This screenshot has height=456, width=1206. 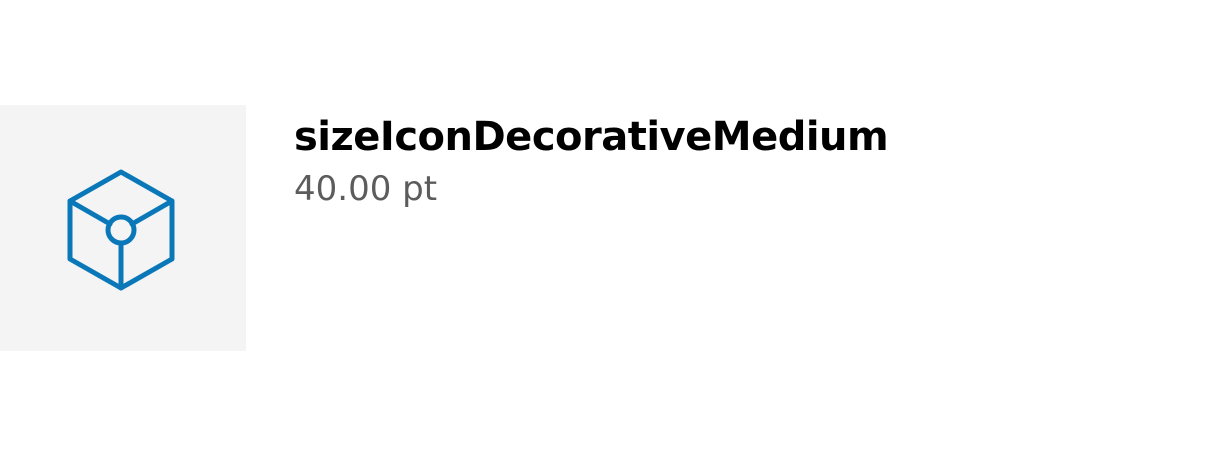 What do you see at coordinates (366, 189) in the screenshot?
I see `token-value: 40.00 pt` at bounding box center [366, 189].